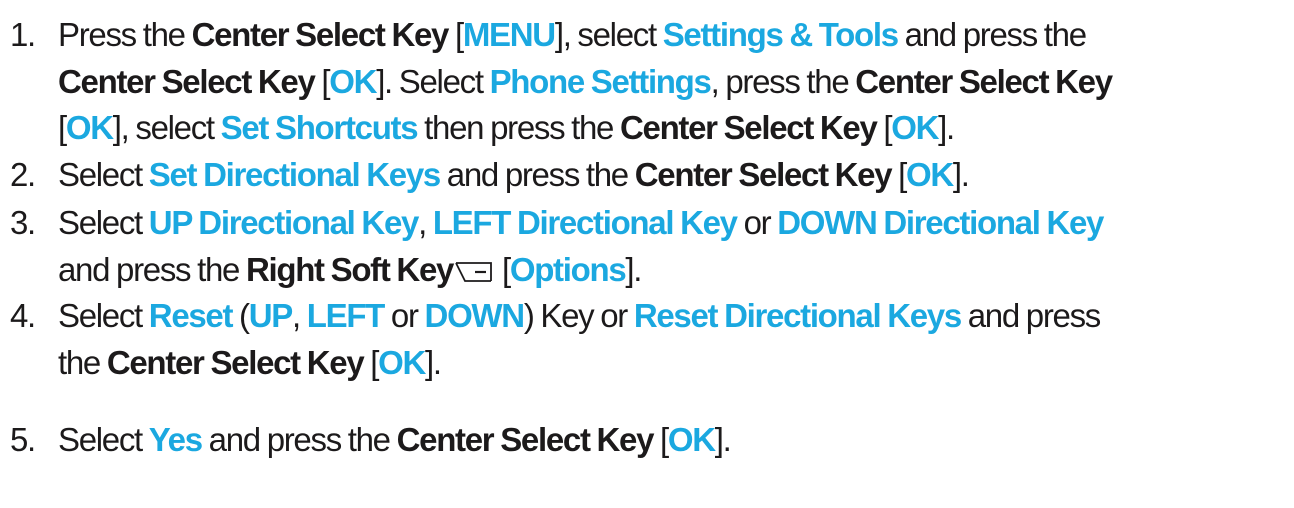 This screenshot has height=508, width=1294. I want to click on step-number: 1., so click(23, 34).